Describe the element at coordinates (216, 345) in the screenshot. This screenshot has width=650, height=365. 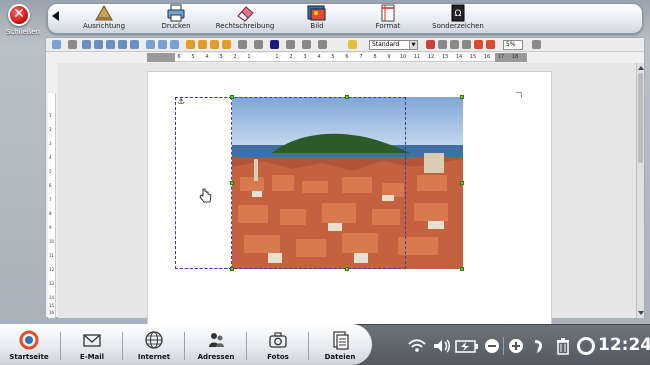
I see `dock-adressen: Adressen` at that location.